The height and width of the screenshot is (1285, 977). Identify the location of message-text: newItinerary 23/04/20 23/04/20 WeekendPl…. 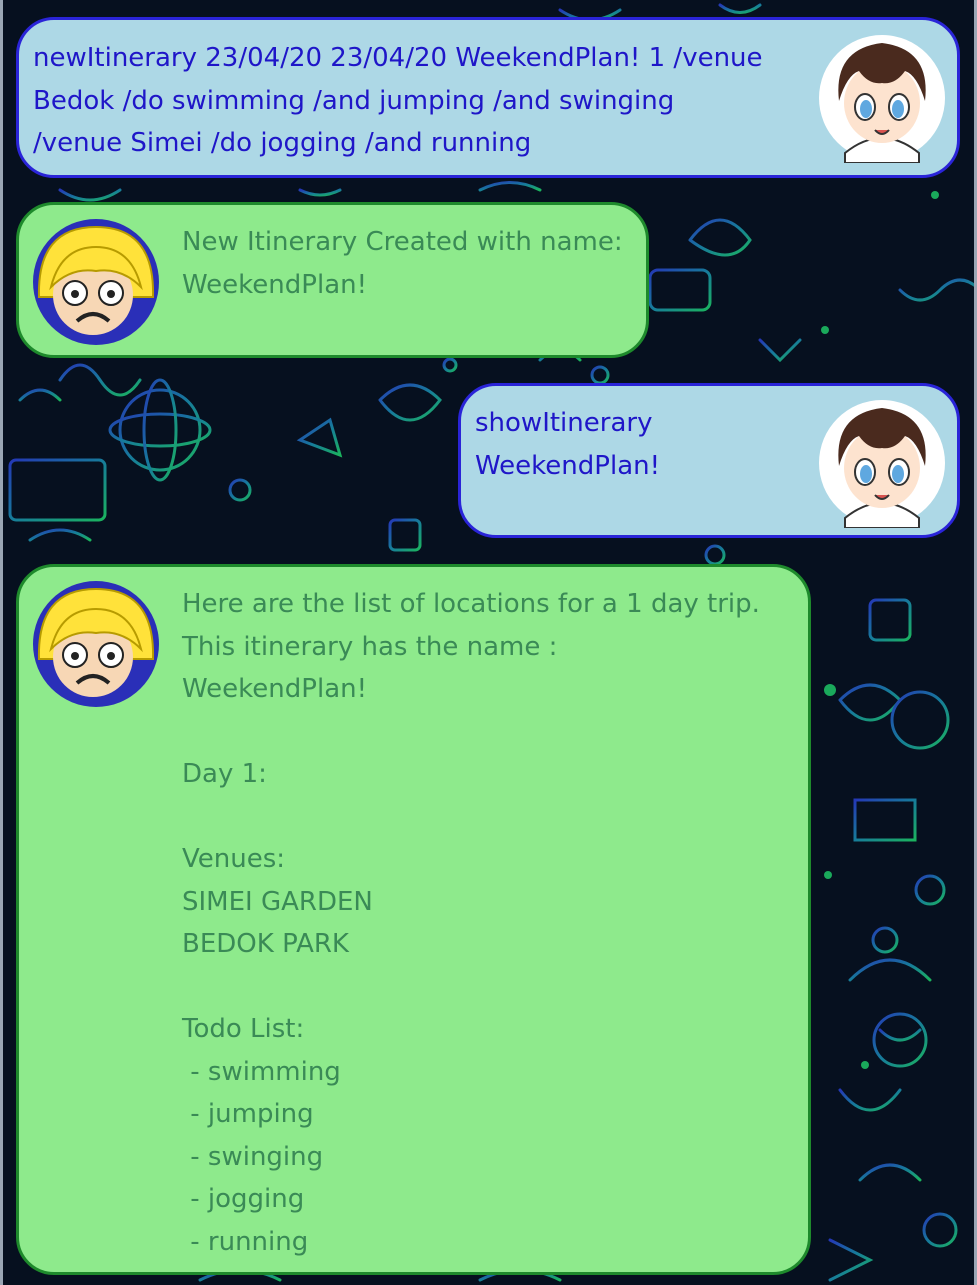
(398, 100).